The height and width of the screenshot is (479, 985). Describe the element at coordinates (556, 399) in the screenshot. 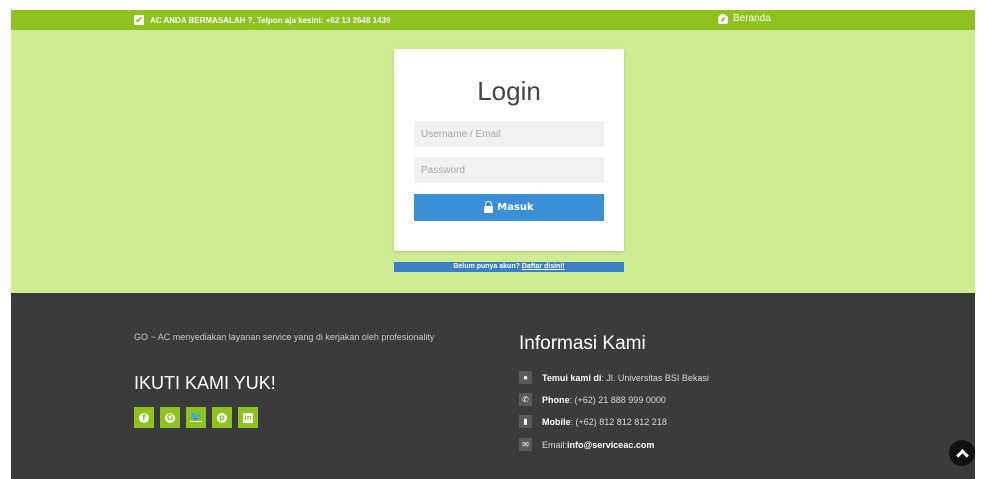

I see `phone-label: Phone` at that location.